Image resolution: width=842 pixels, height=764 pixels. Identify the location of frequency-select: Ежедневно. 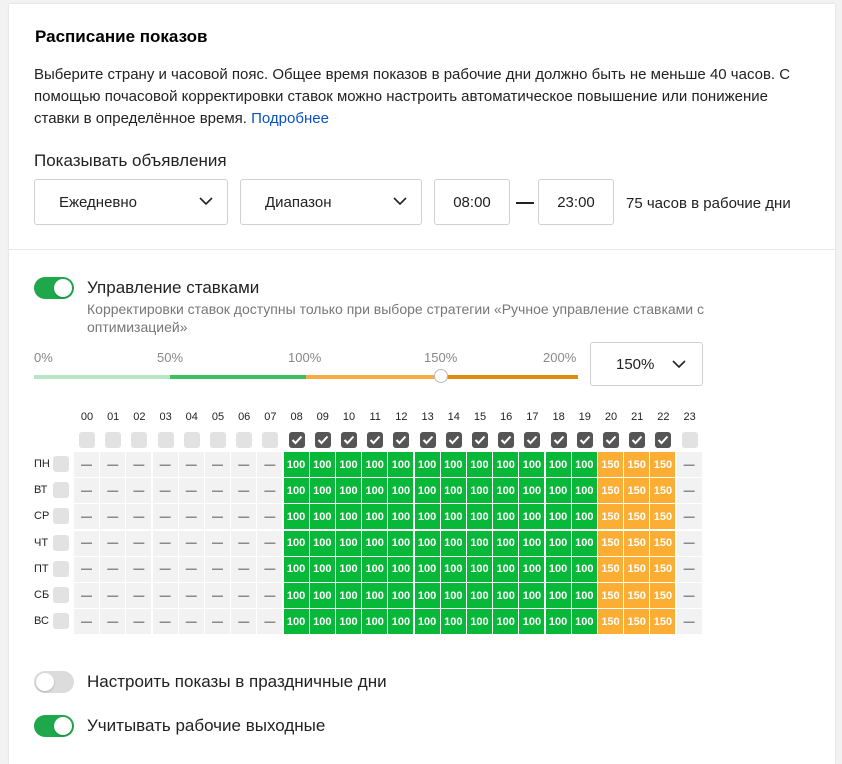
(131, 202).